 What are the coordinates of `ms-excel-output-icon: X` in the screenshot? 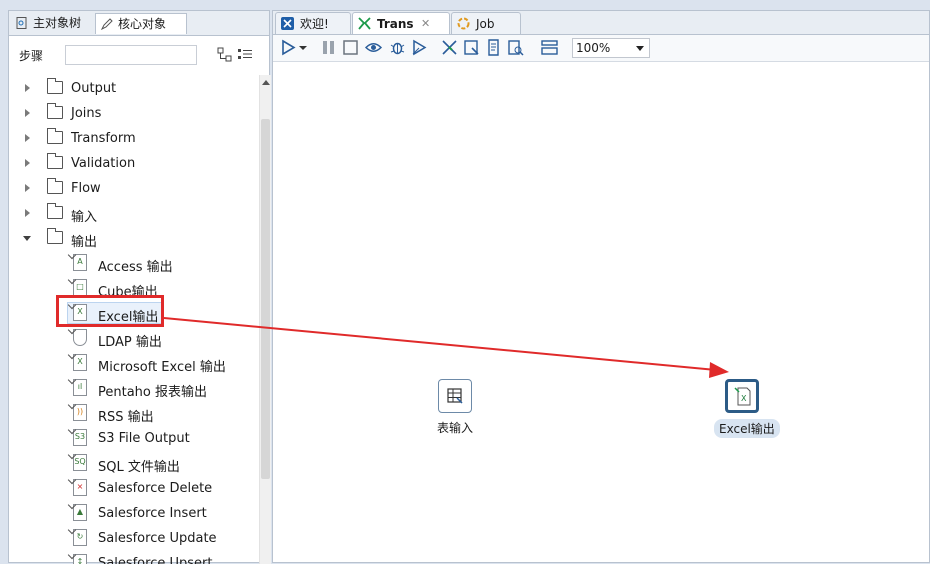 It's located at (80, 362).